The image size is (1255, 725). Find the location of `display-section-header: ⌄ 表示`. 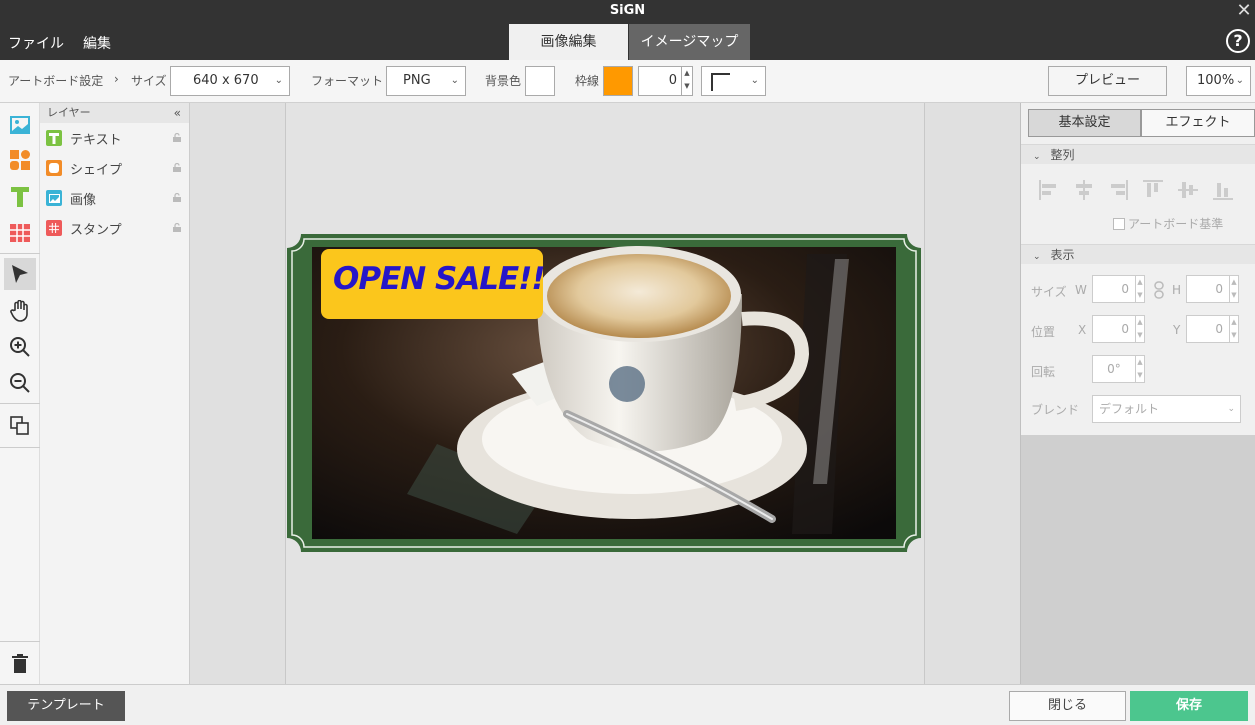

display-section-header: ⌄ 表示 is located at coordinates (1138, 254).